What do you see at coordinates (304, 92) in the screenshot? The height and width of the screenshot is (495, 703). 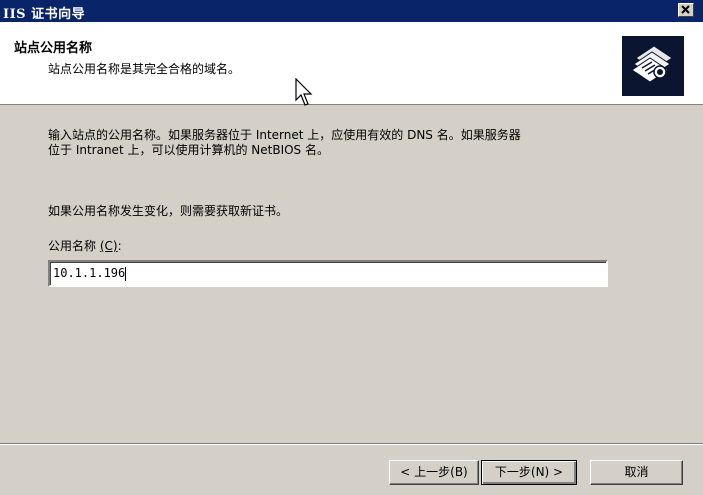 I see `mouse-cursor-icon` at bounding box center [304, 92].